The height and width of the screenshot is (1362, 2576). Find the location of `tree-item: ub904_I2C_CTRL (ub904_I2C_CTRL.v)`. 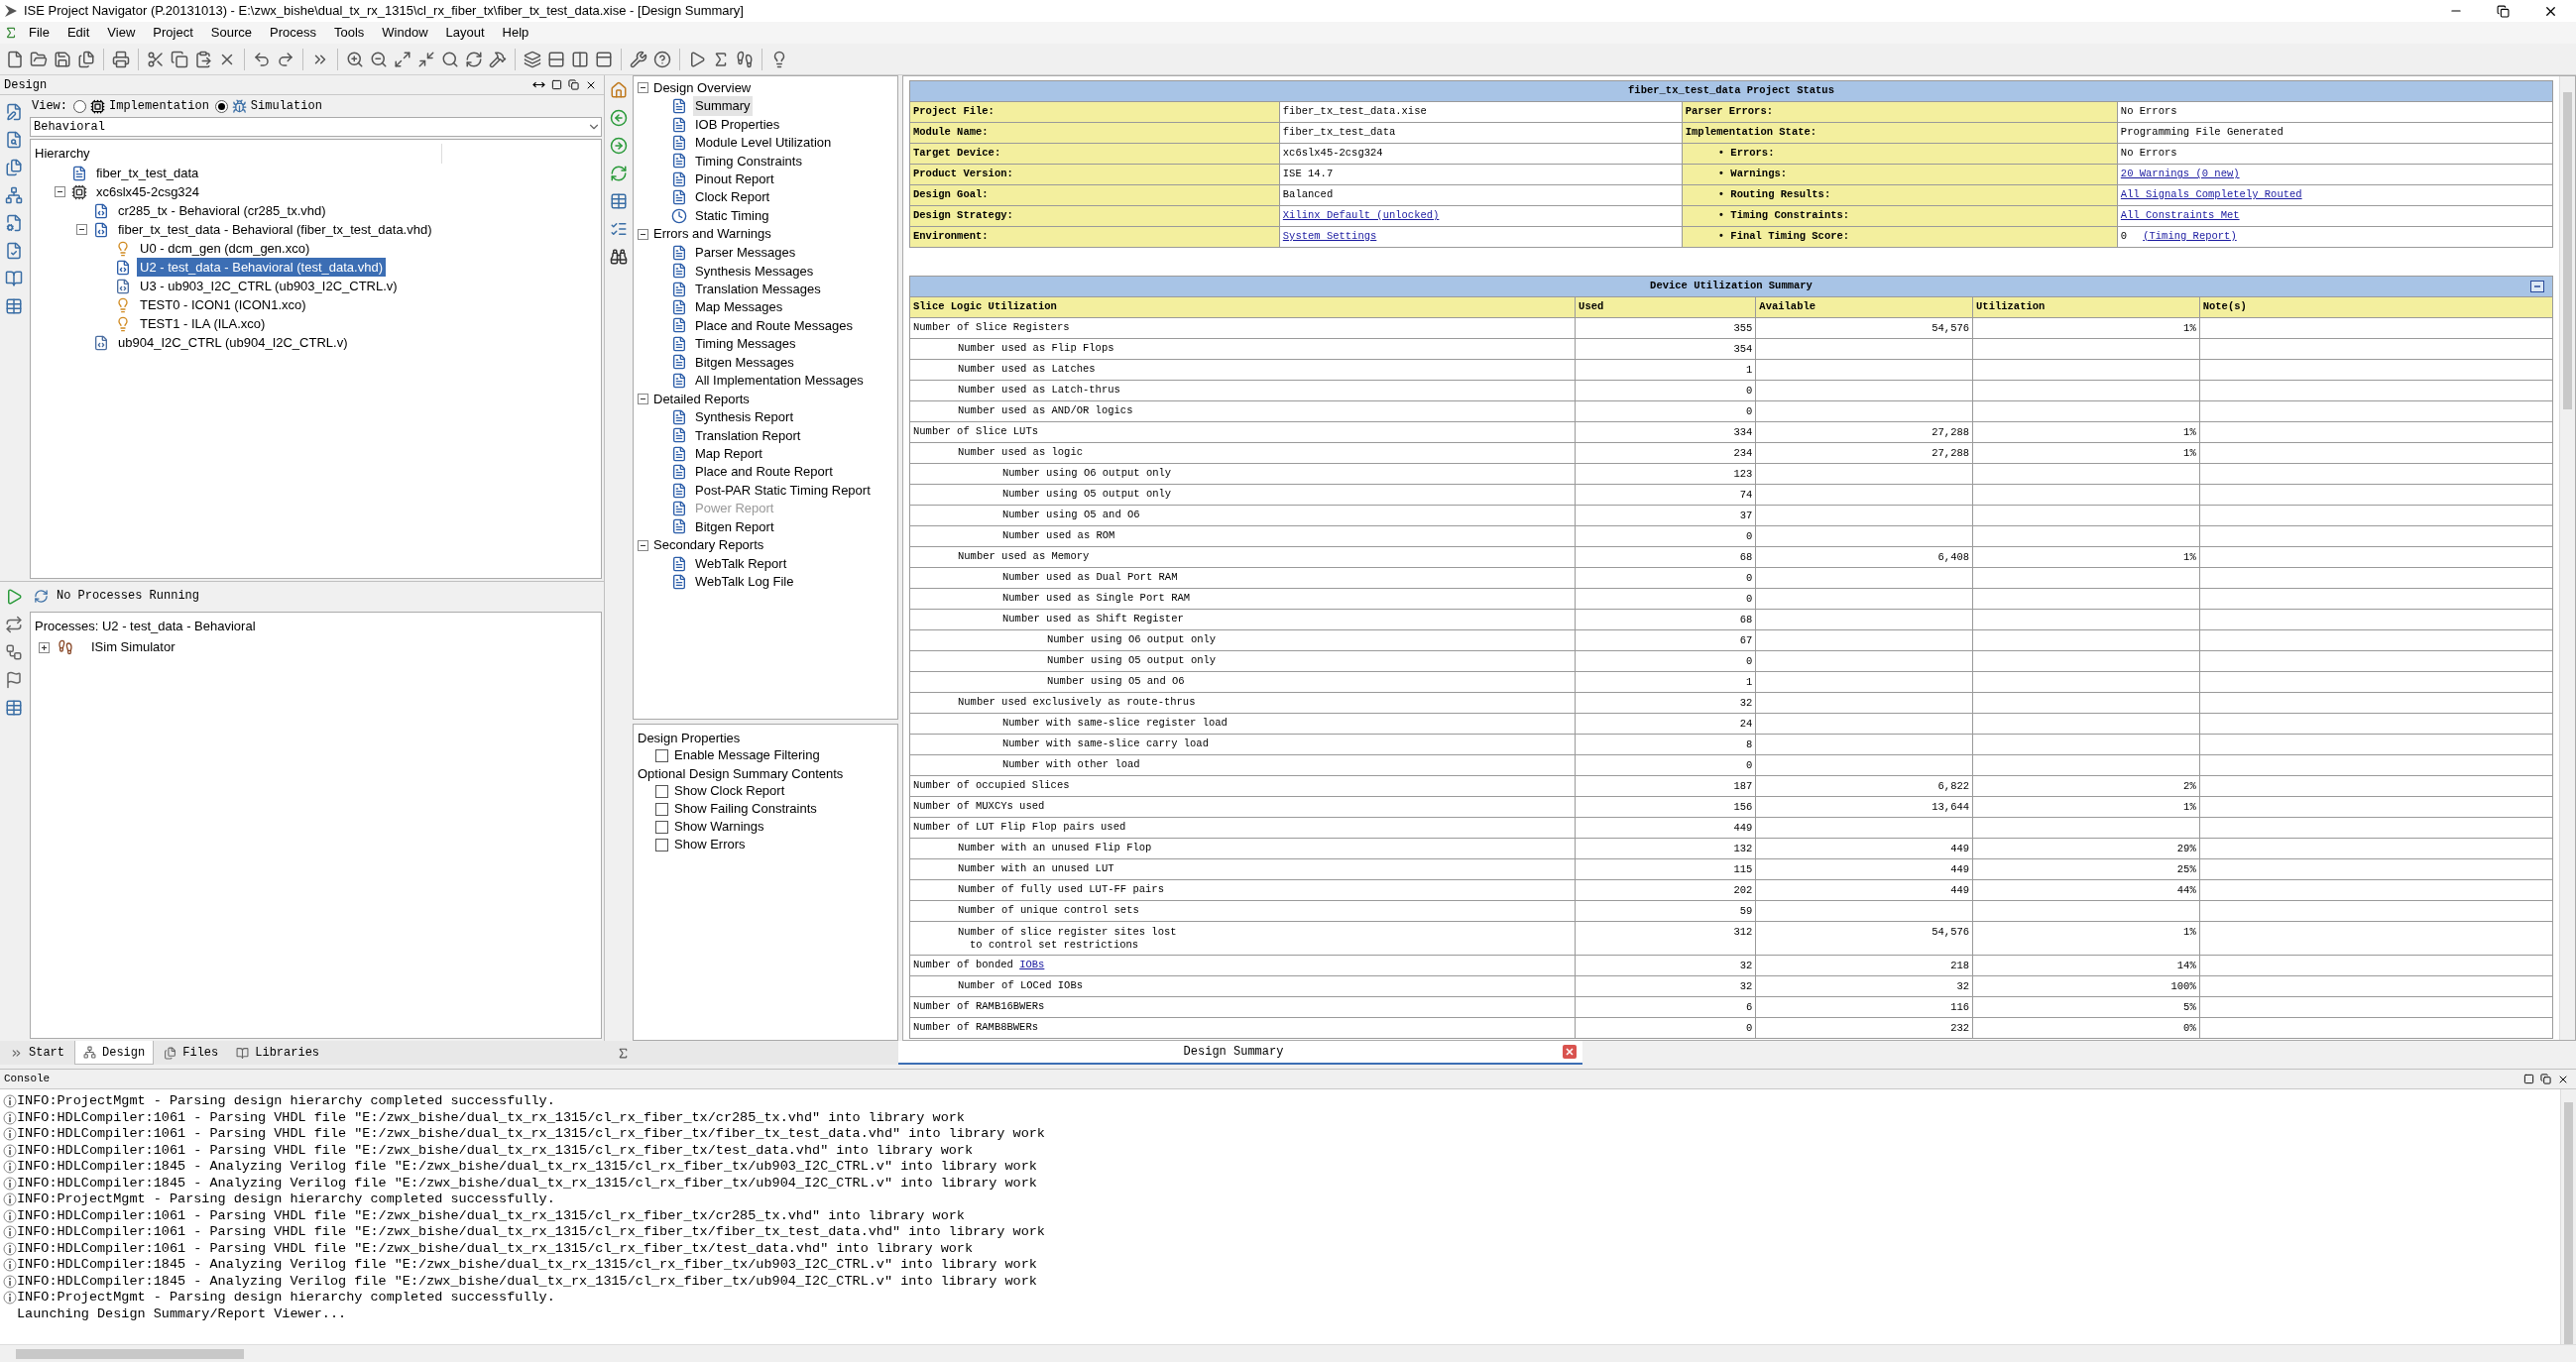

tree-item: ub904_I2C_CTRL (ub904_I2C_CTRL.v) is located at coordinates (233, 342).